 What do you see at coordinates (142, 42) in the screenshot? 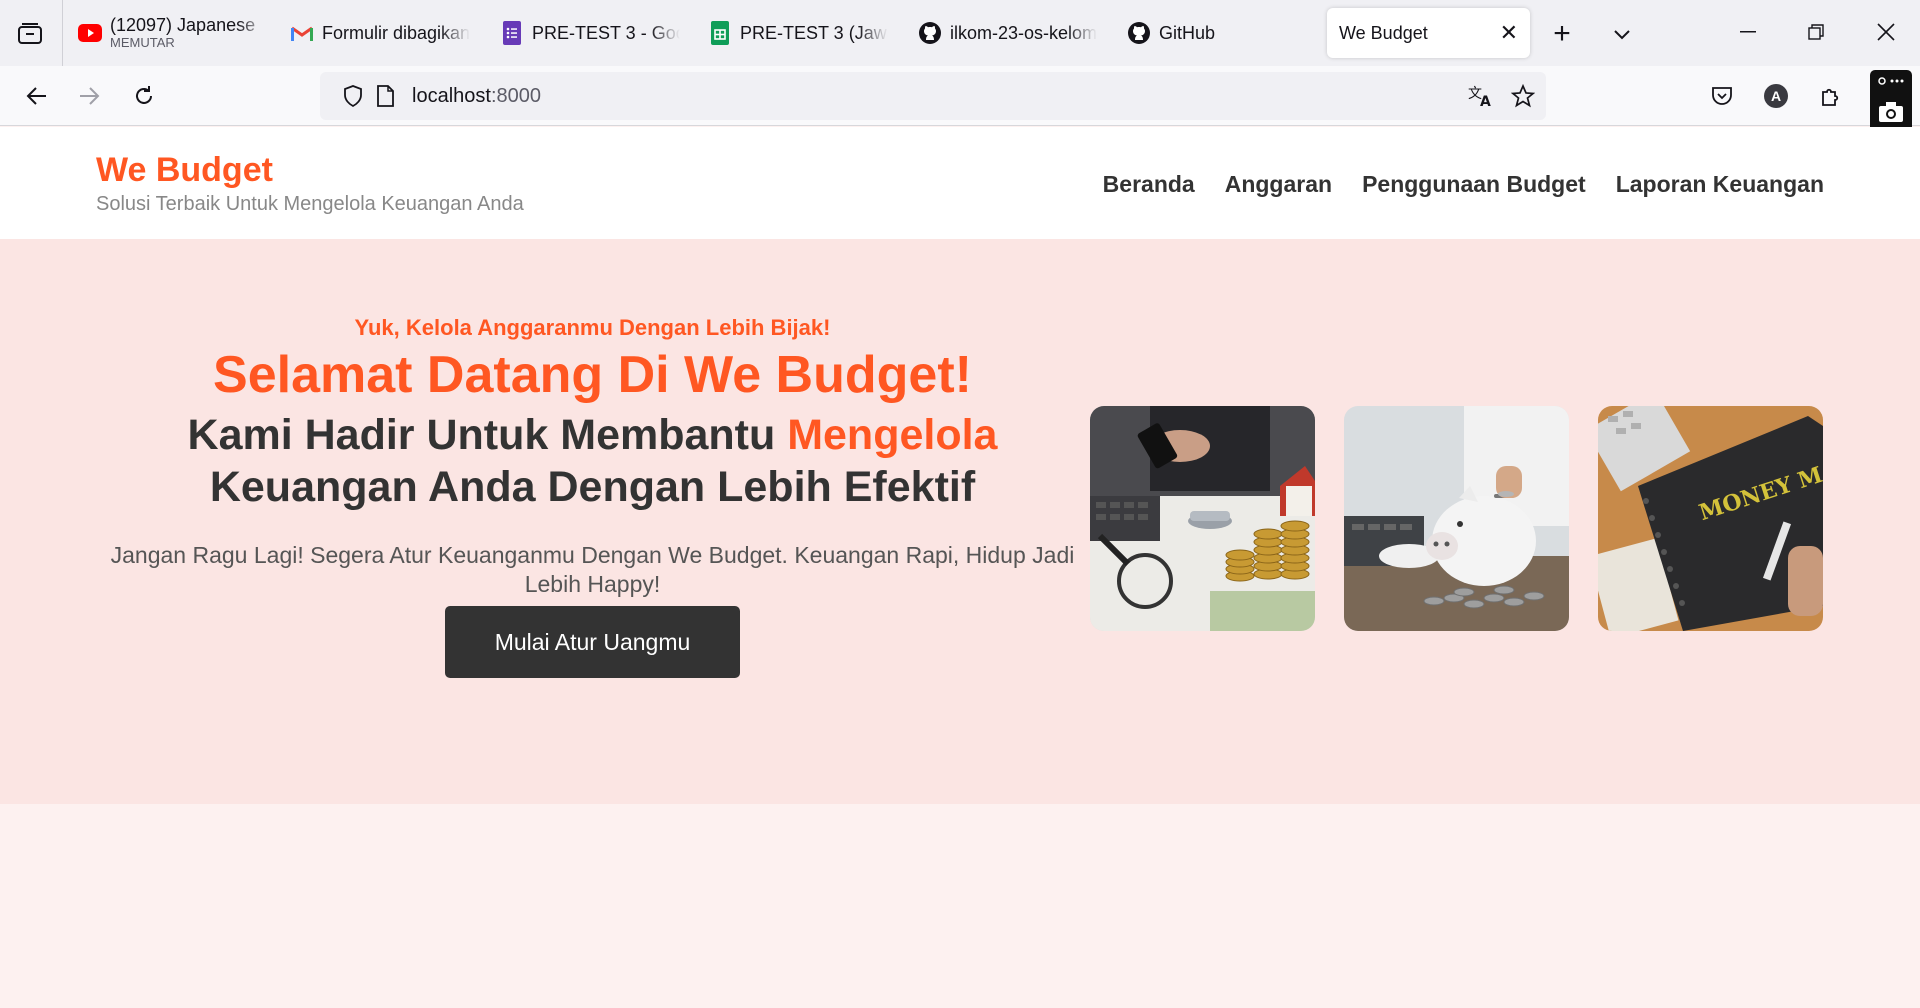
I see `tab-playing-status: MEMUTAR` at bounding box center [142, 42].